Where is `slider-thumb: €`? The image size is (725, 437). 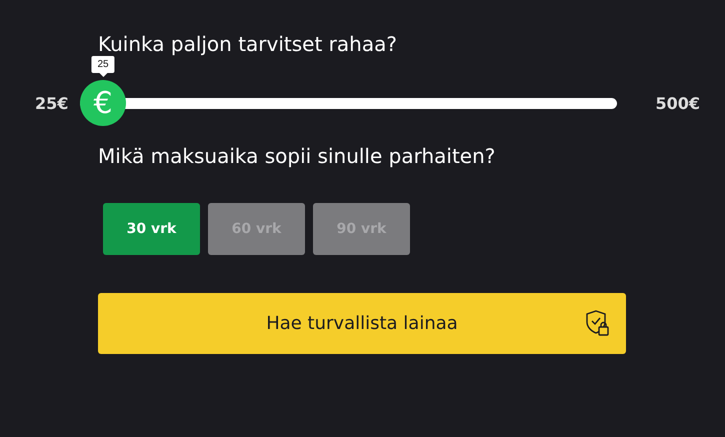
slider-thumb: € is located at coordinates (103, 103).